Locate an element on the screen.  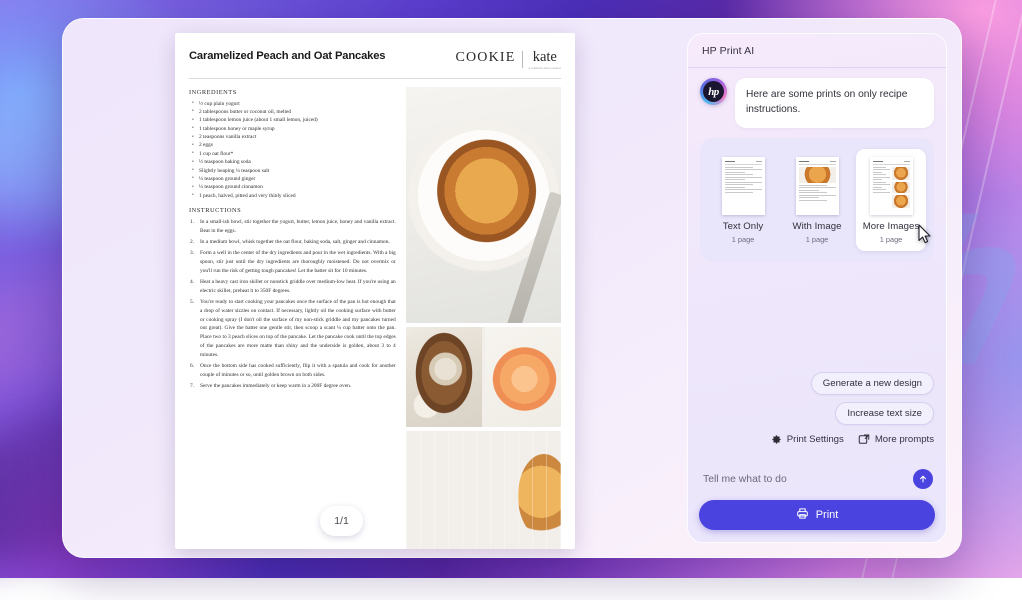
option-label: With Image is located at coordinates (816, 226).